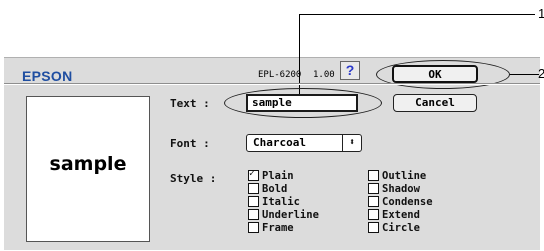 This screenshot has height=251, width=544. I want to click on checkbox-label: Extend, so click(401, 214).